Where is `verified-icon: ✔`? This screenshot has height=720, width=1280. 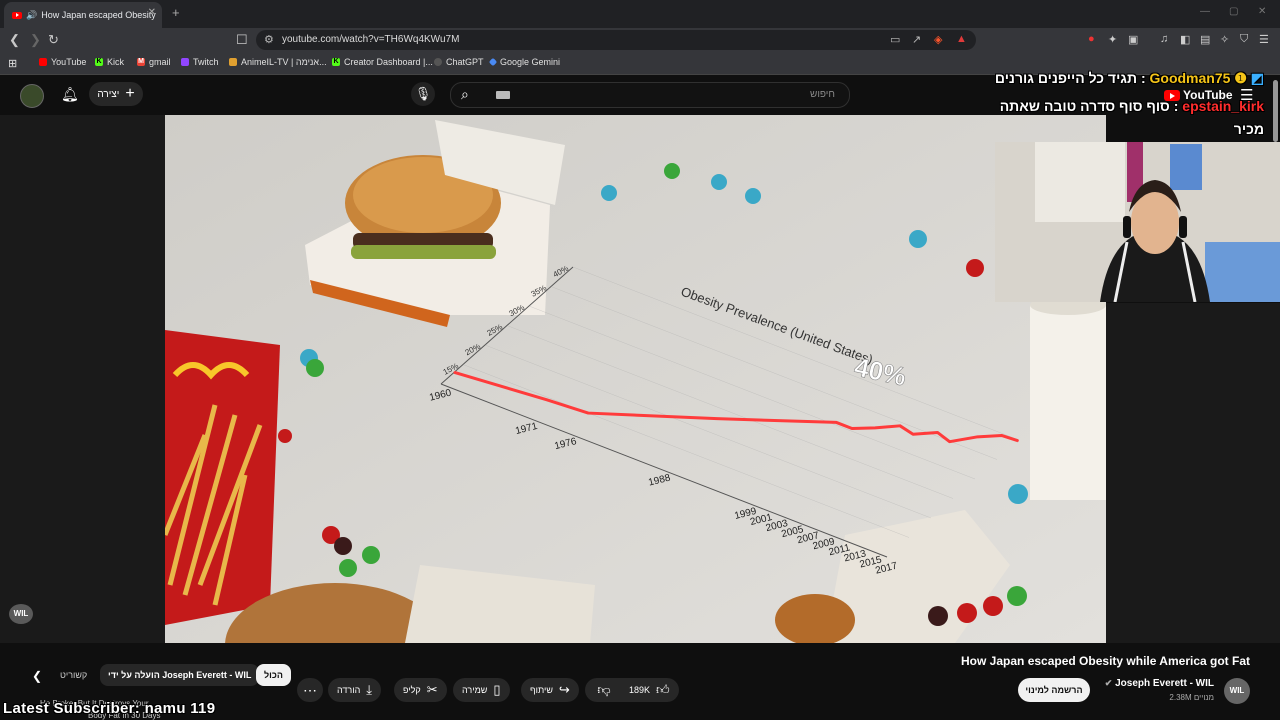 verified-icon: ✔ is located at coordinates (1108, 683).